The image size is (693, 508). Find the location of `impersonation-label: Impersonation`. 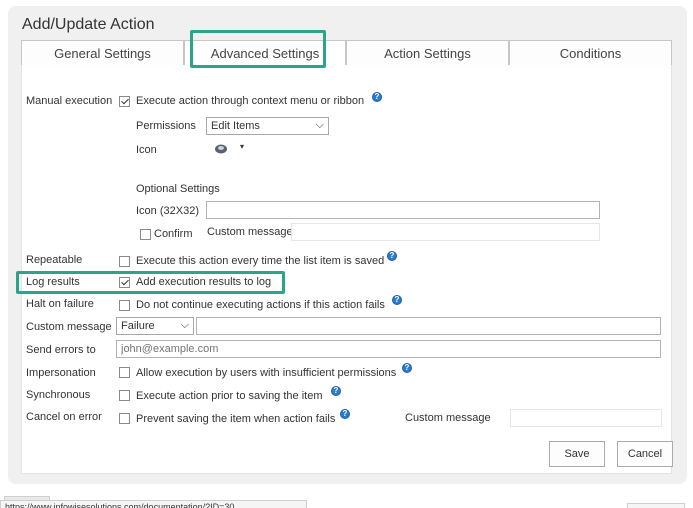

impersonation-label: Impersonation is located at coordinates (61, 373).